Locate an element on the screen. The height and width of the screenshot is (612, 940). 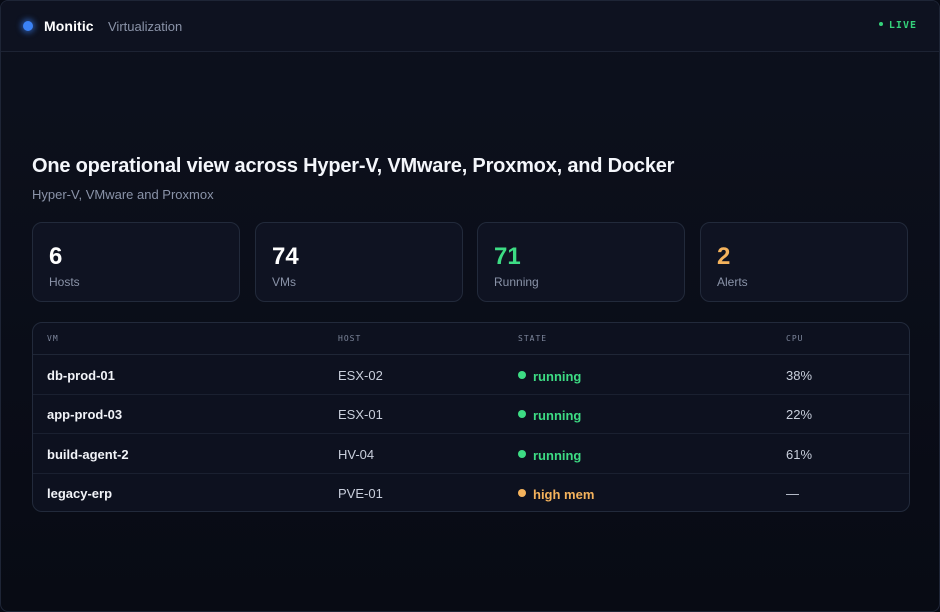
table-row: legacy-erp PVE-01 high mem — is located at coordinates (471, 492).